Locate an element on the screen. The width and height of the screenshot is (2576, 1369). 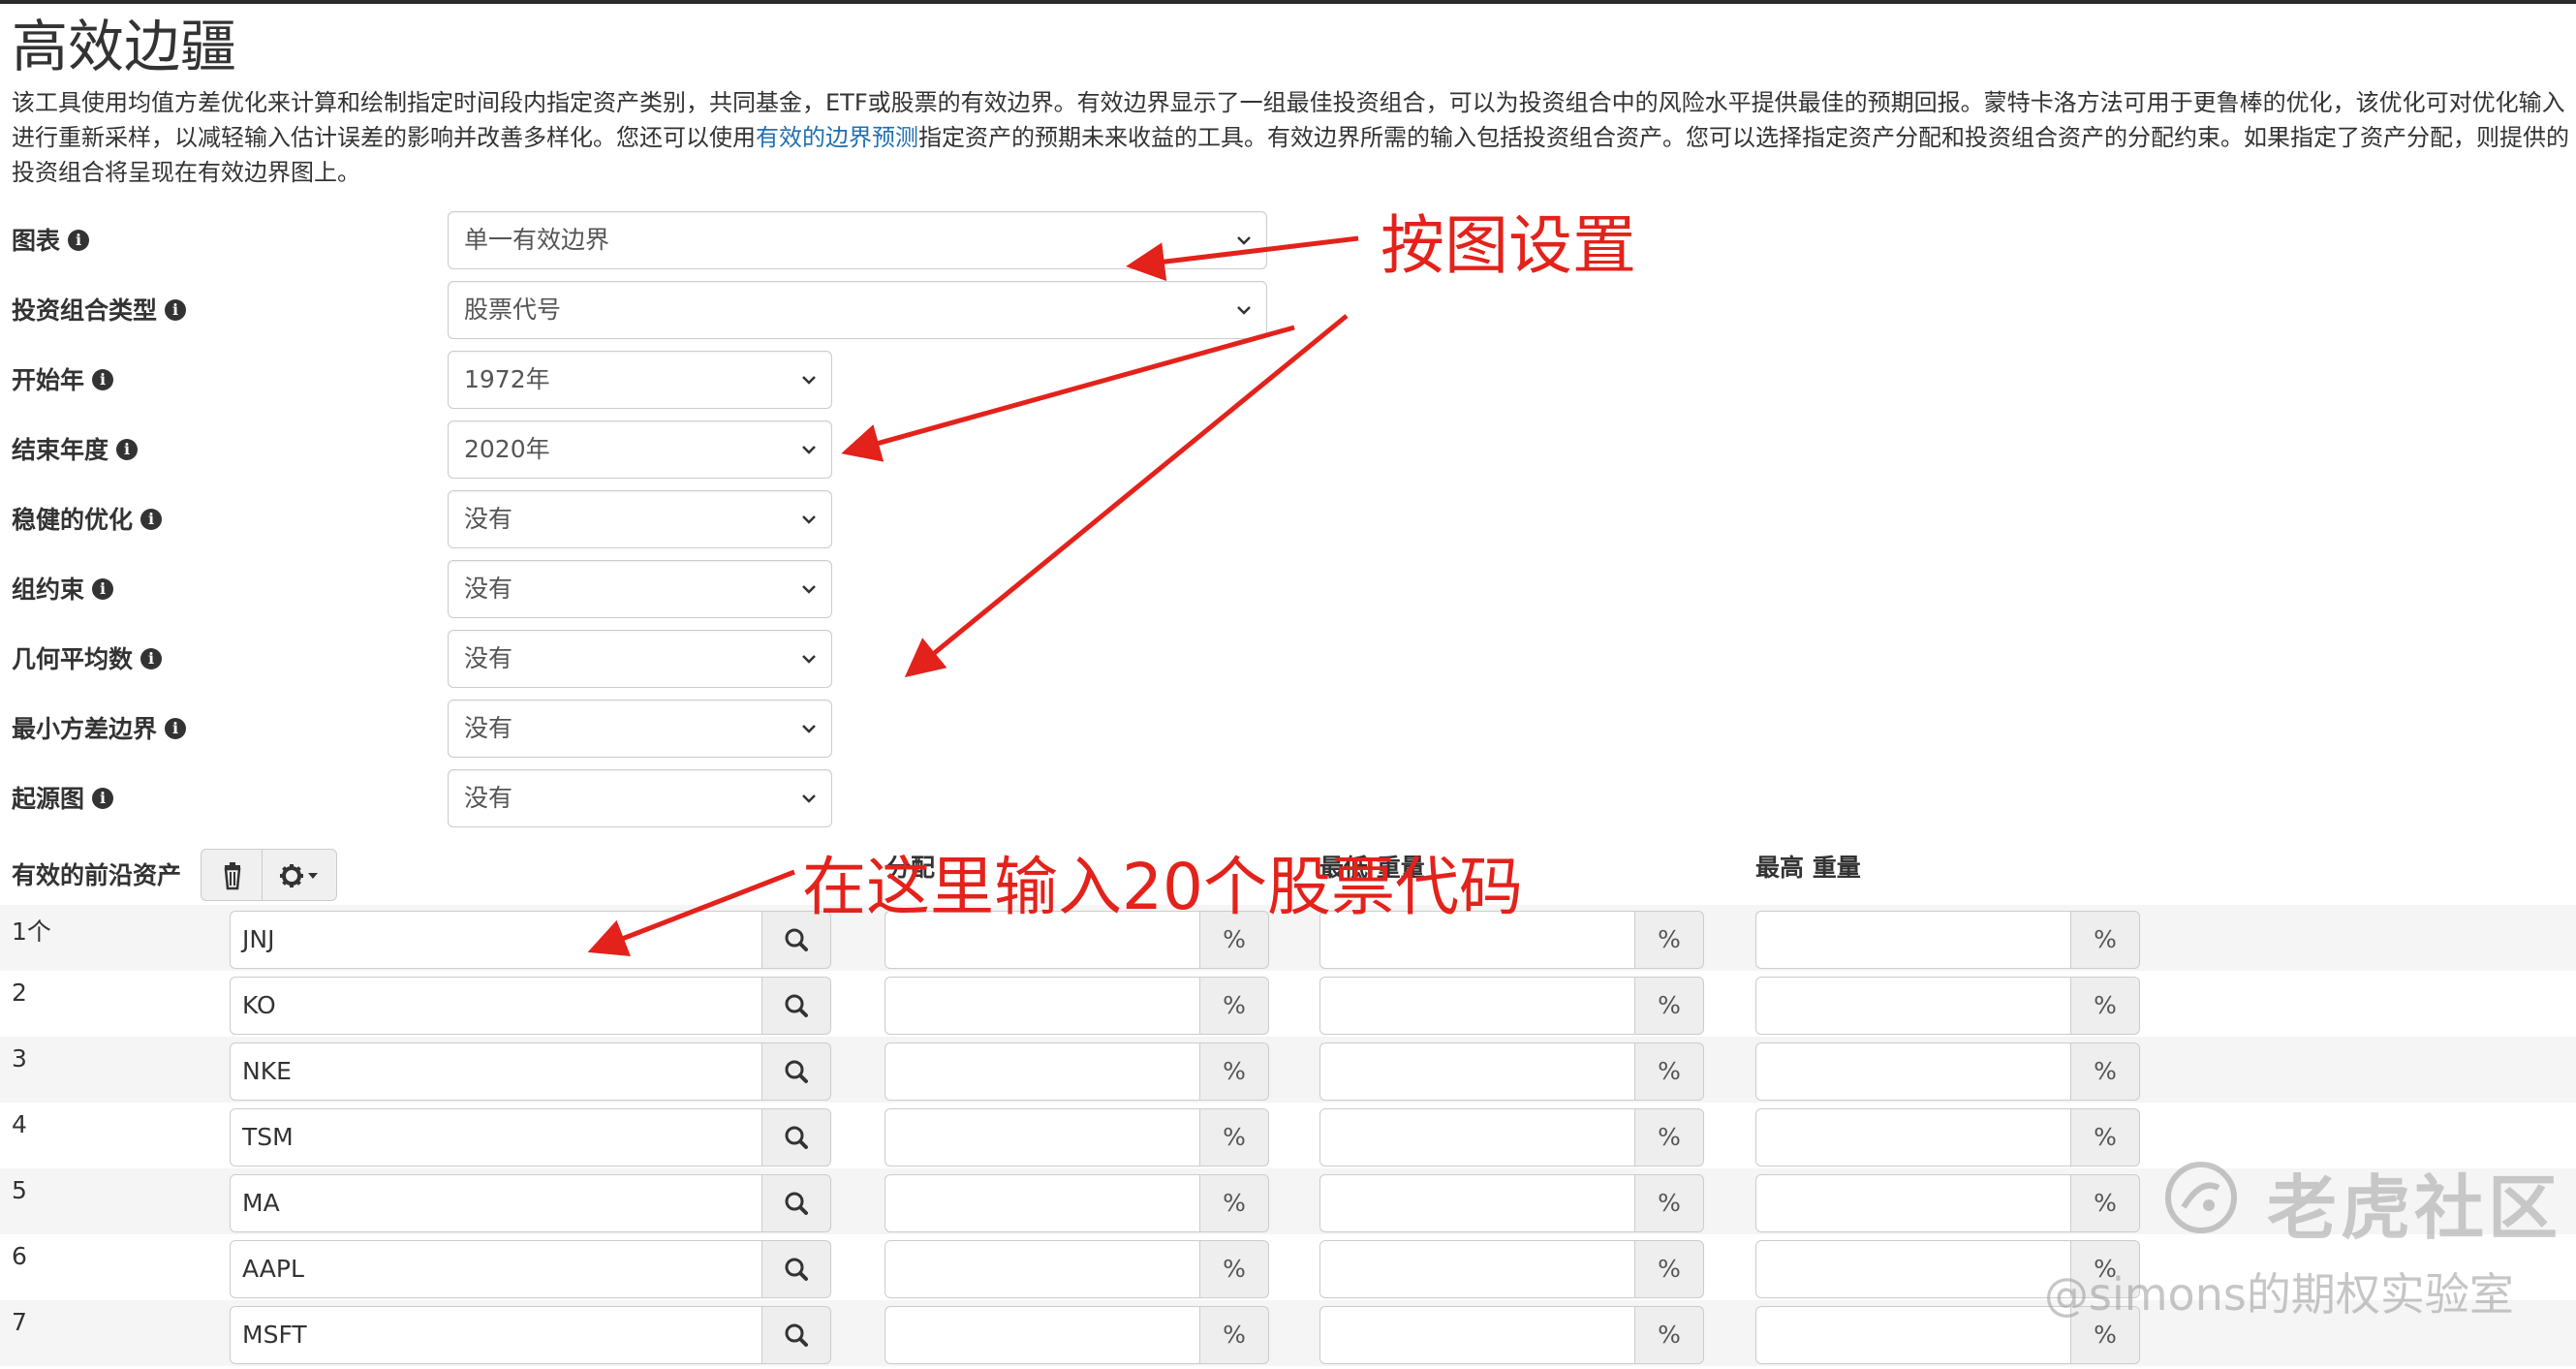
chart-label: 图表 is located at coordinates (36, 241).